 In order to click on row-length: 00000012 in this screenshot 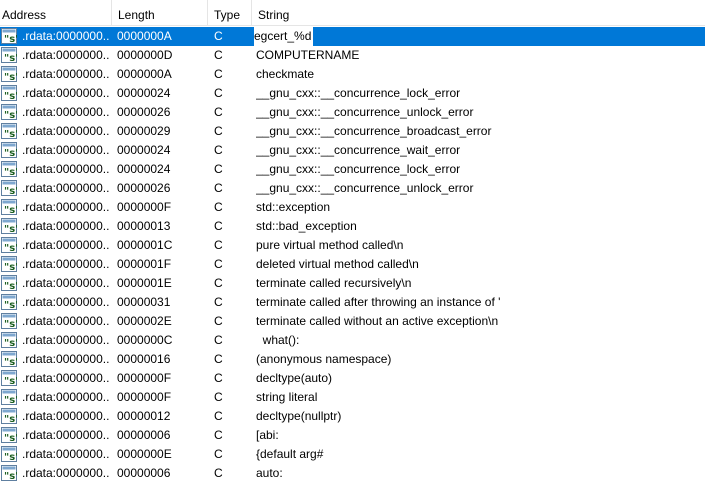, I will do `click(144, 416)`.